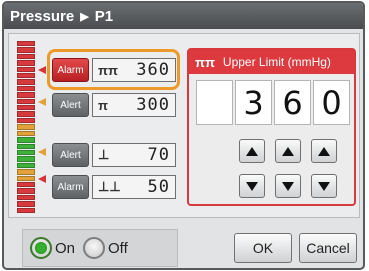  I want to click on upper-limit-header: ππ Upper Limit (mmHg), so click(271, 62).